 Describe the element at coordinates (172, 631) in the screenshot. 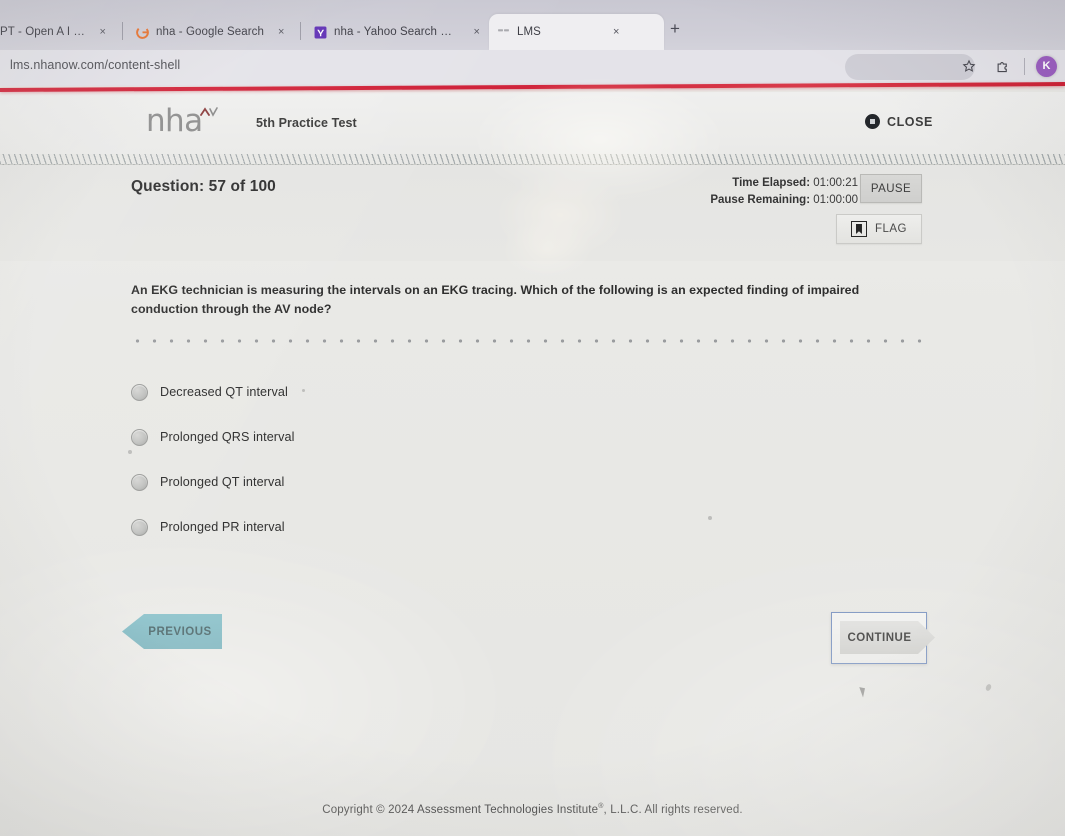

I see `previous-button: PREVIOUS` at that location.